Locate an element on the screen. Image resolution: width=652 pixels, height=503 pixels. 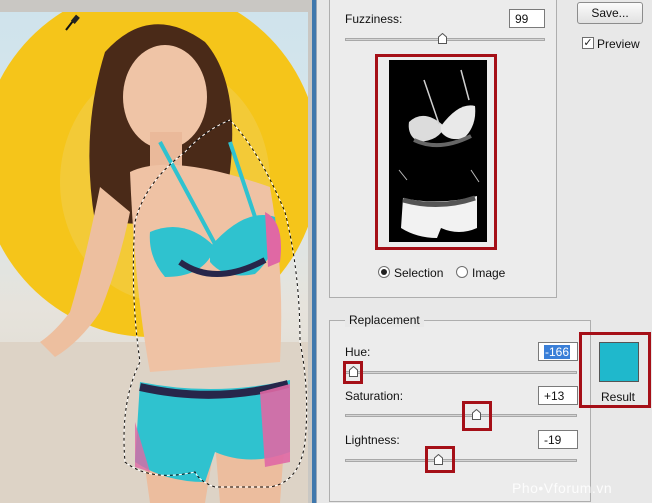
selection-radio-label: Selection is located at coordinates (419, 273).